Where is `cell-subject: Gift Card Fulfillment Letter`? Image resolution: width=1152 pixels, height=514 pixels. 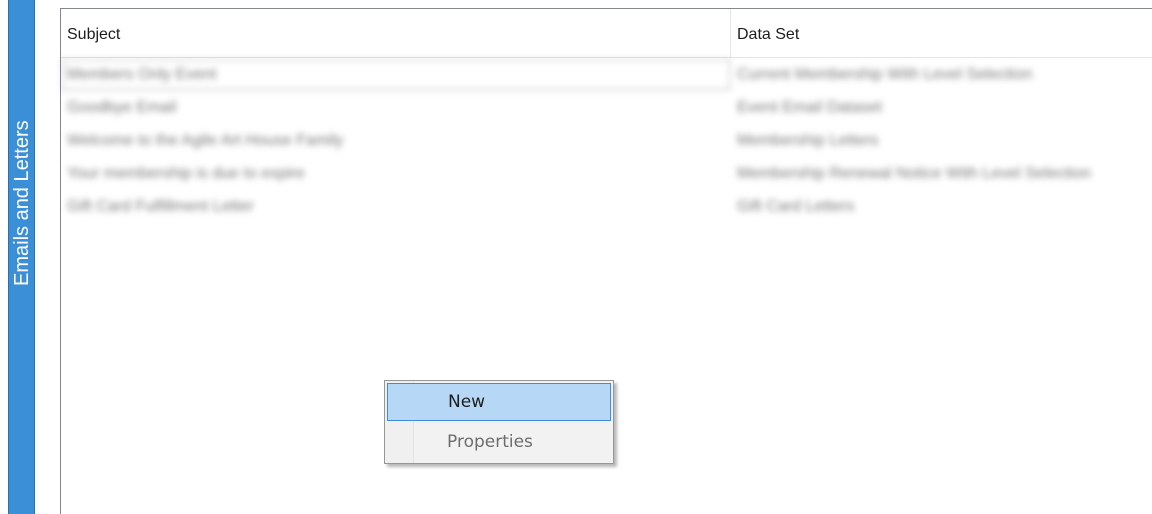
cell-subject: Gift Card Fulfillment Letter is located at coordinates (160, 206).